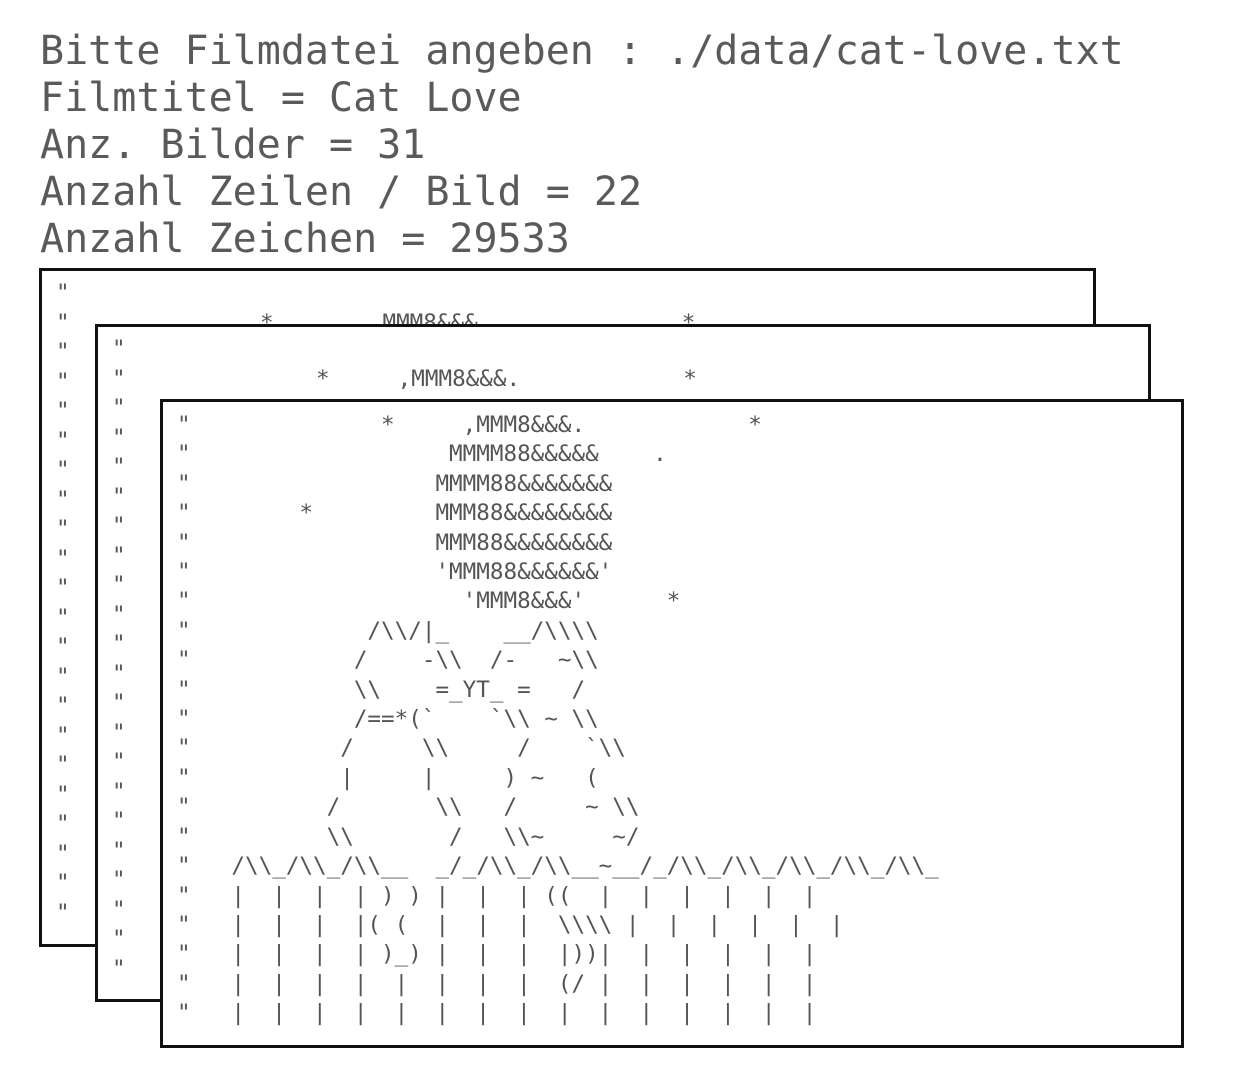 This screenshot has width=1252, height=1072. Describe the element at coordinates (233, 145) in the screenshot. I see `frame-count-line: Anz. Bilder = 31` at that location.